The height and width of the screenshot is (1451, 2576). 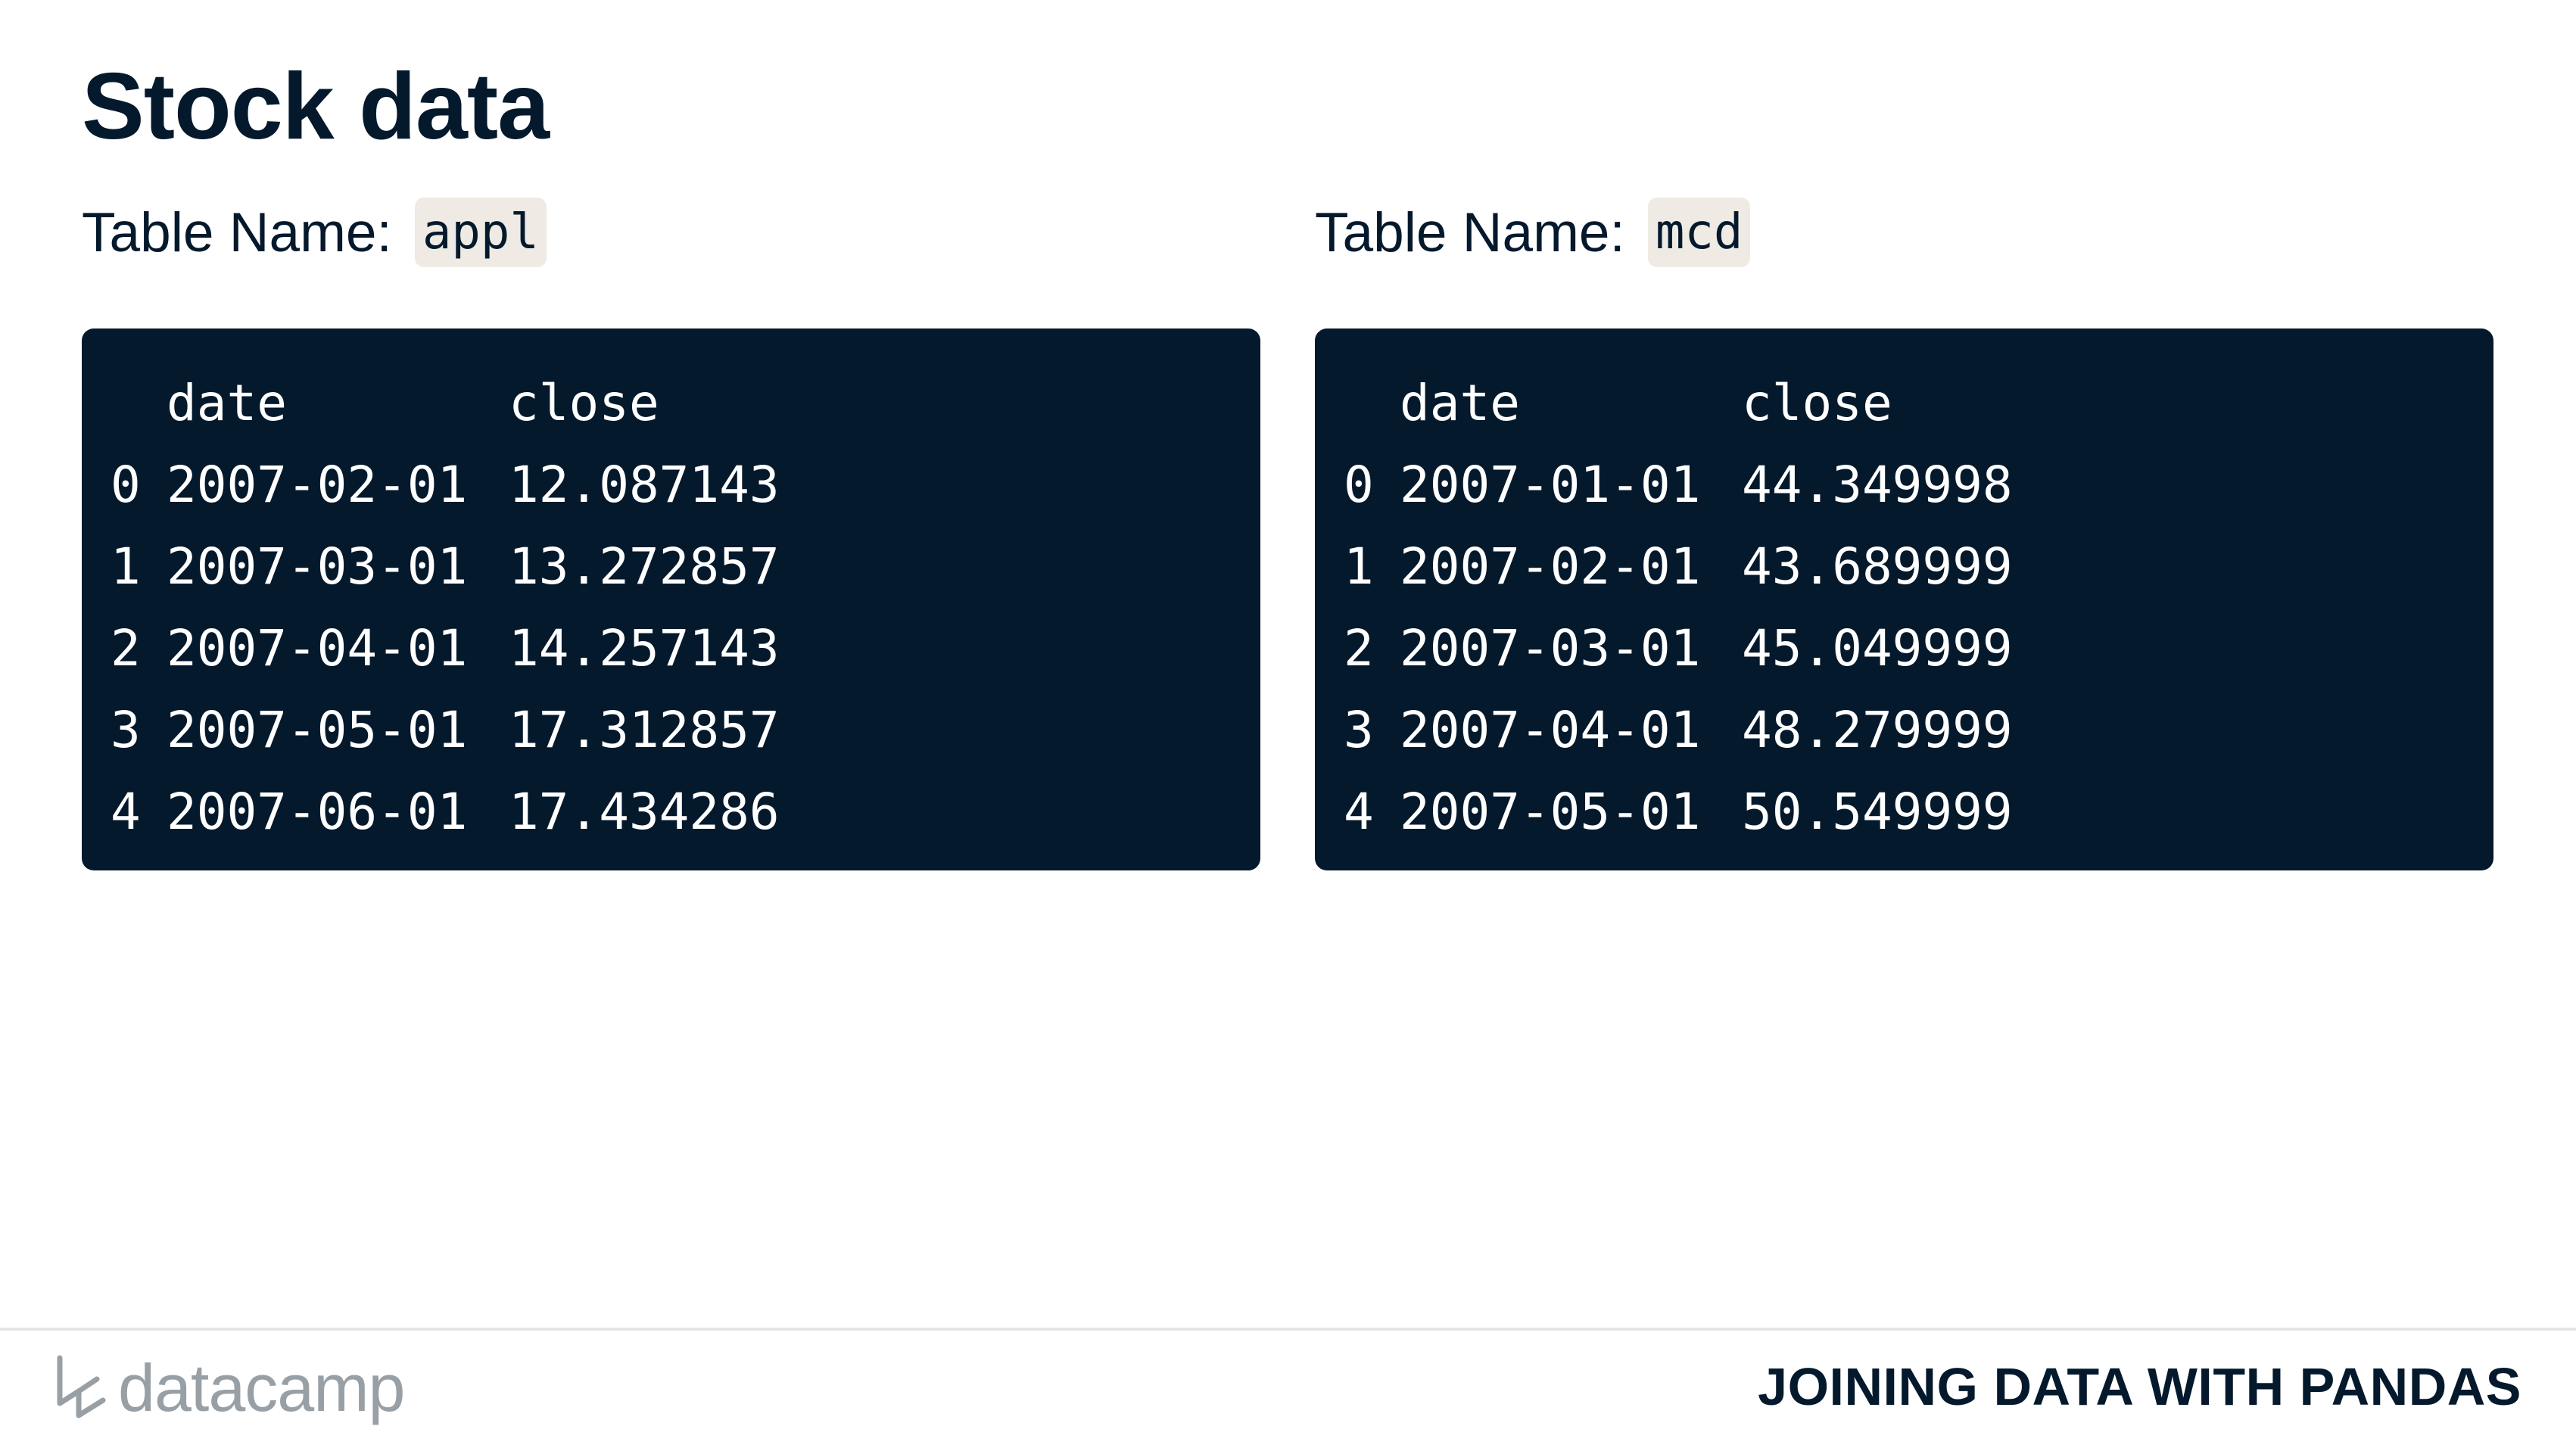 What do you see at coordinates (317, 811) in the screenshot?
I see `date-cell: 2007-06-01` at bounding box center [317, 811].